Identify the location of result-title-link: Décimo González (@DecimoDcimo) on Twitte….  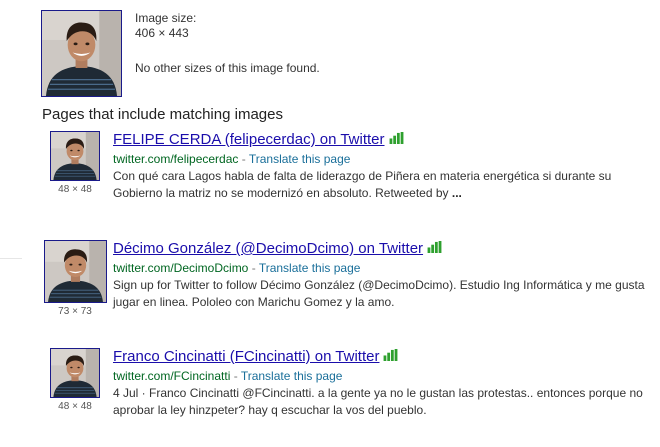
(268, 248).